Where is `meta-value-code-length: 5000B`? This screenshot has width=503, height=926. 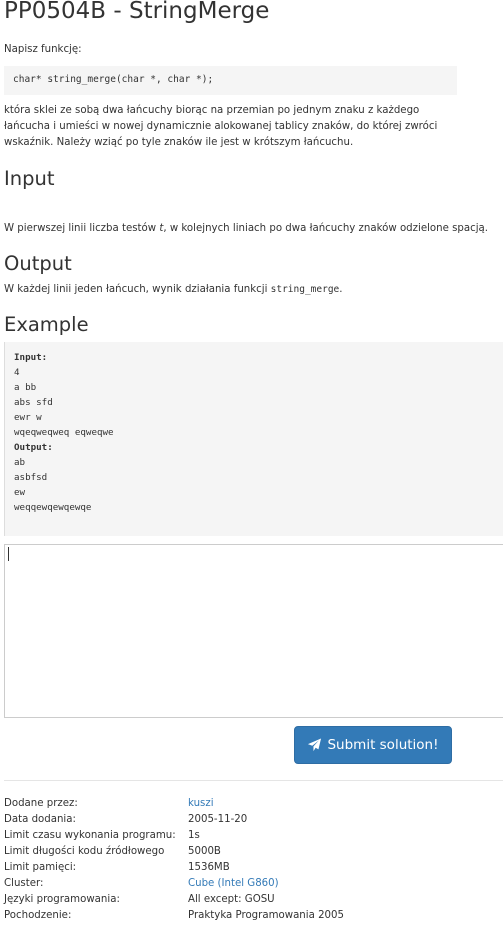
meta-value-code-length: 5000B is located at coordinates (204, 851).